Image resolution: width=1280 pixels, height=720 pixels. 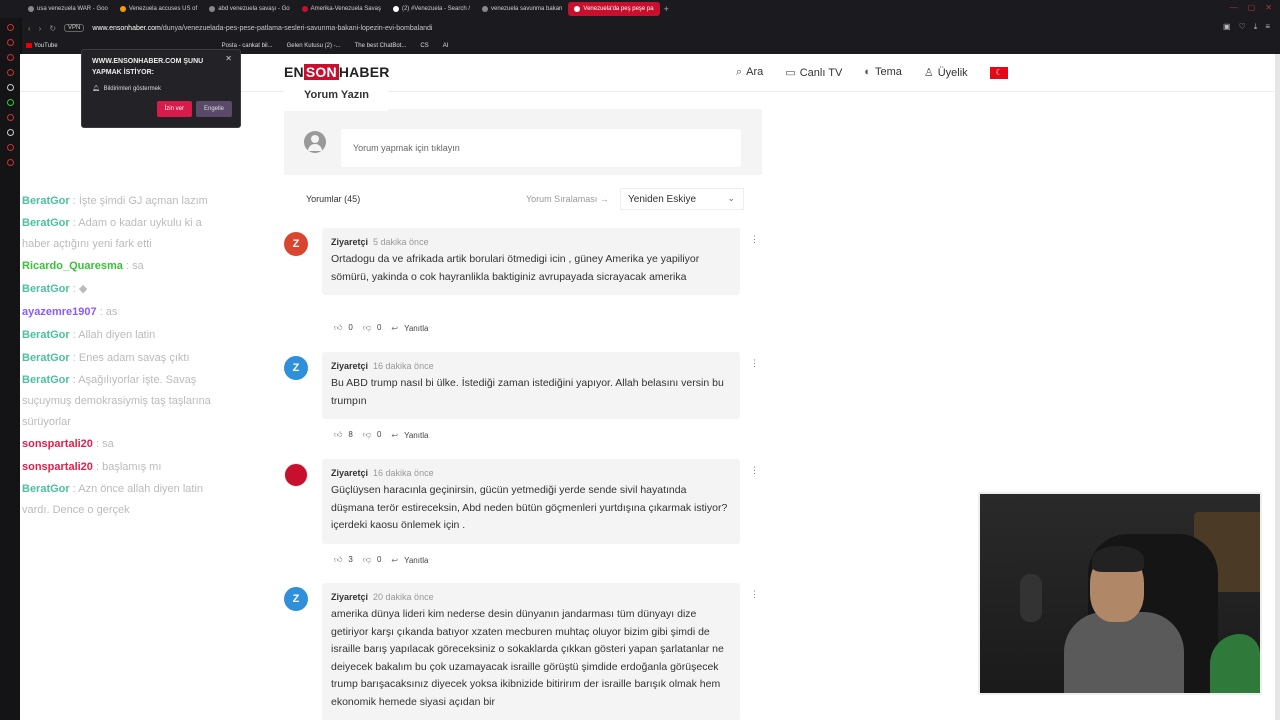 I want to click on like-button: 👍︎ 3, so click(x=343, y=560).